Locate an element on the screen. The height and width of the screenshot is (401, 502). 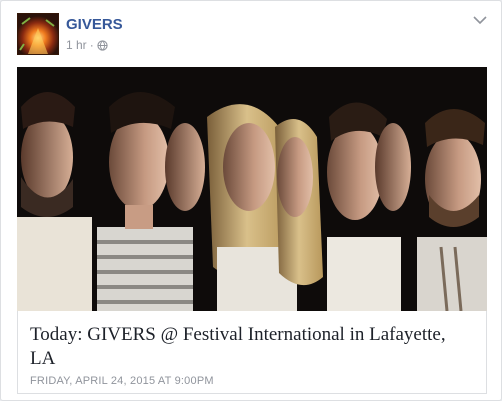
post-meta: 1 hr · is located at coordinates (87, 45).